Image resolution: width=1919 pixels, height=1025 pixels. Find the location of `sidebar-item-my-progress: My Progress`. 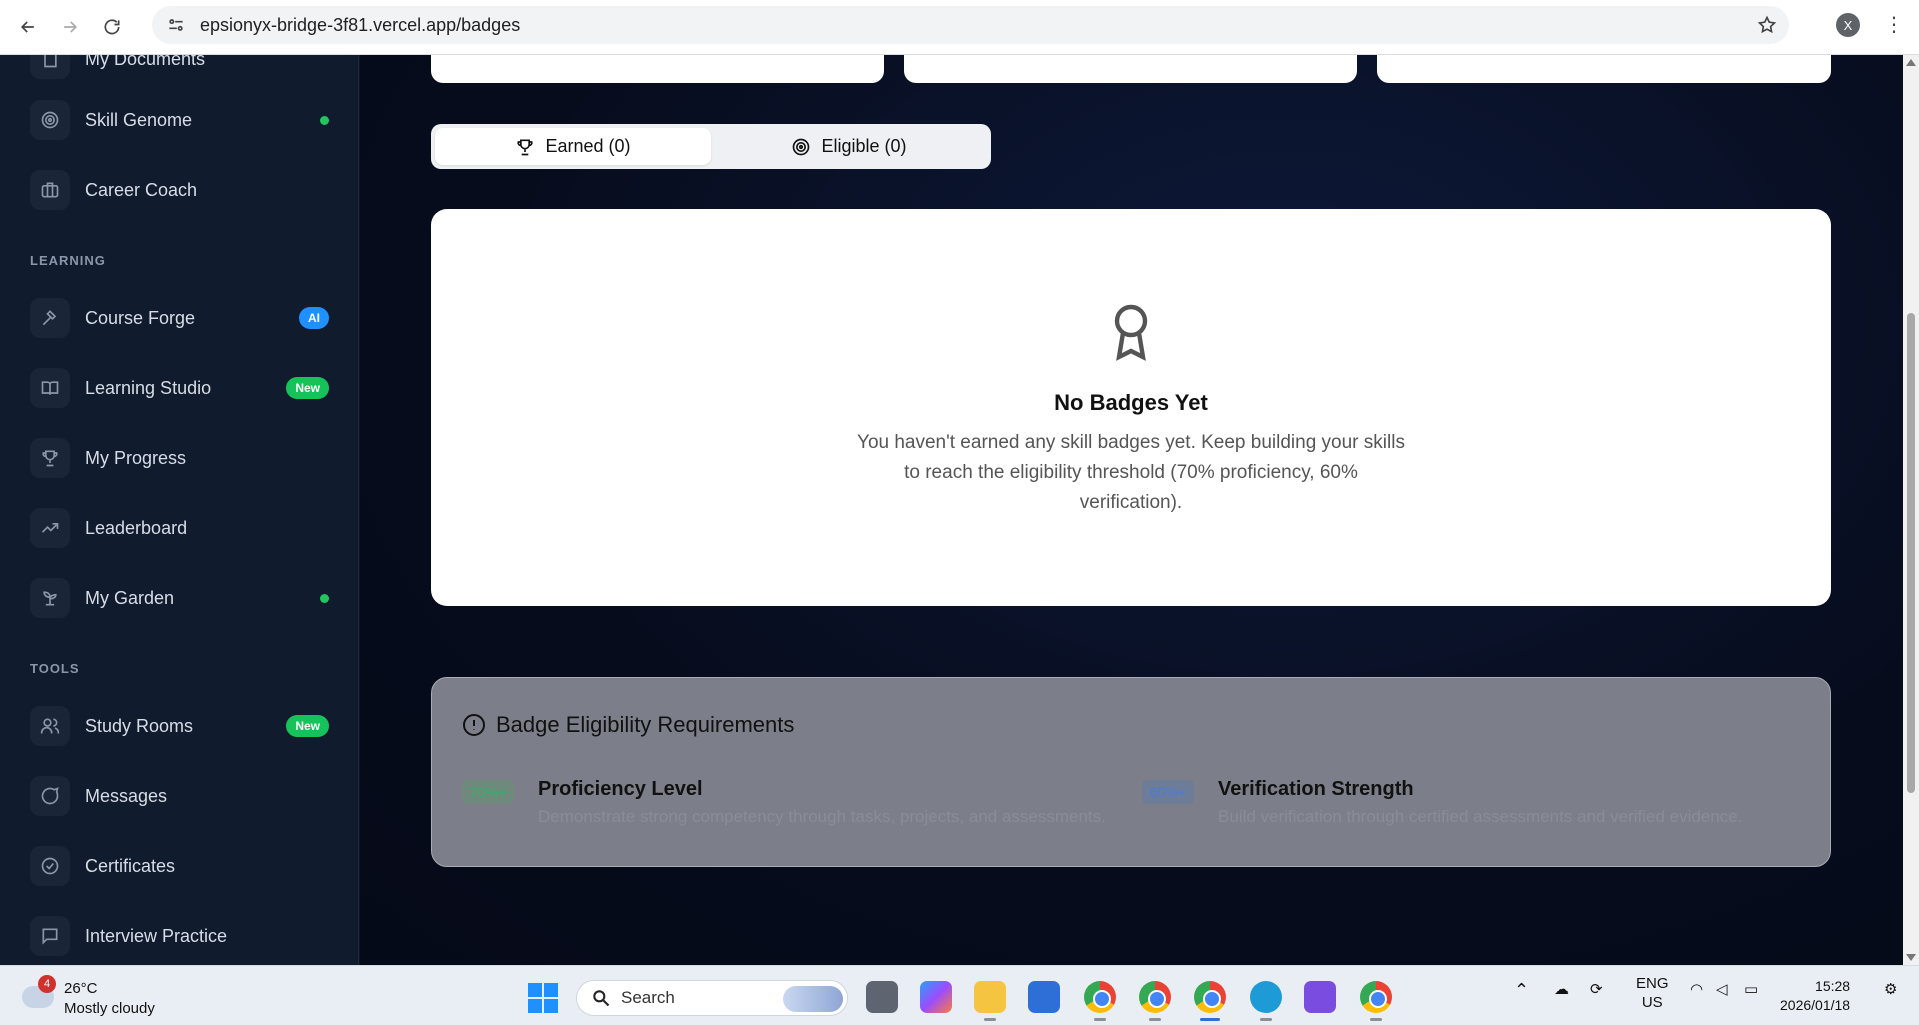

sidebar-item-my-progress: My Progress is located at coordinates (182, 458).